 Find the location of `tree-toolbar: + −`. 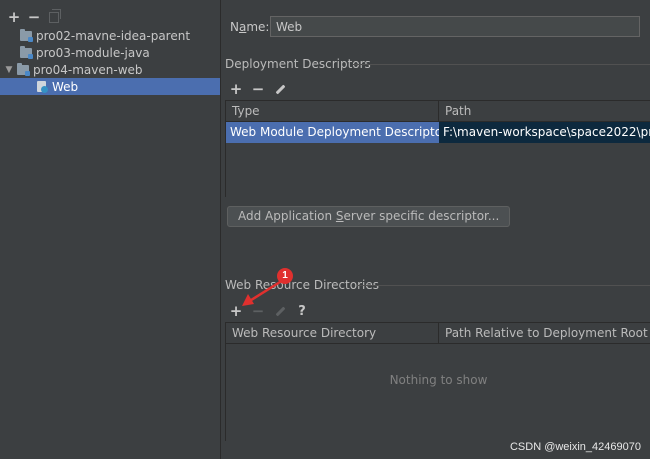

tree-toolbar: + − is located at coordinates (34, 17).